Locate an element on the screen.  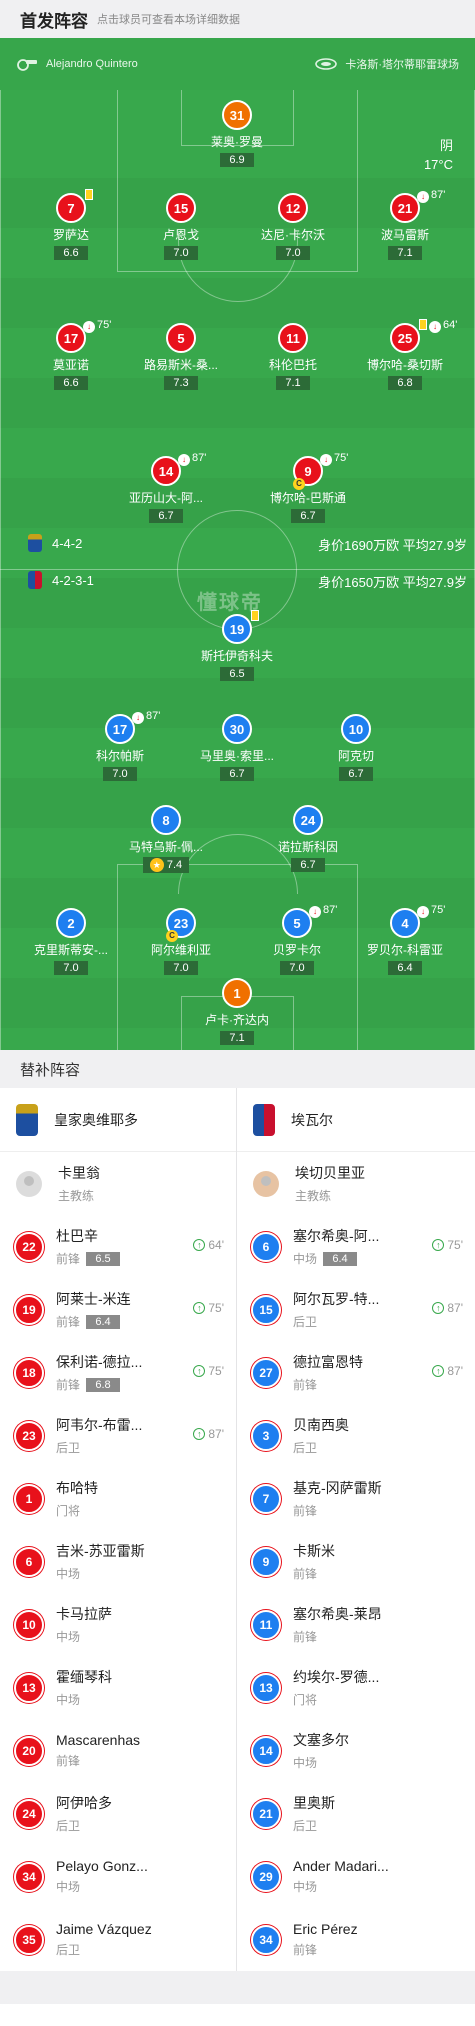
player-number: 5 is located at coordinates (297, 923).